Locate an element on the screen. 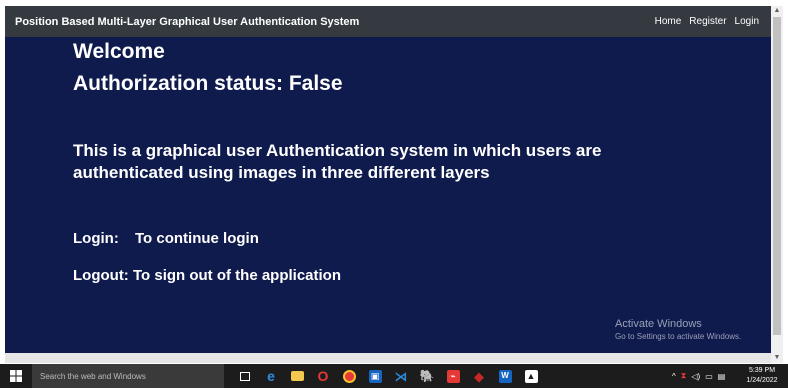 The width and height of the screenshot is (788, 392). taskbar-app-postgres: 🐘 is located at coordinates (427, 376).